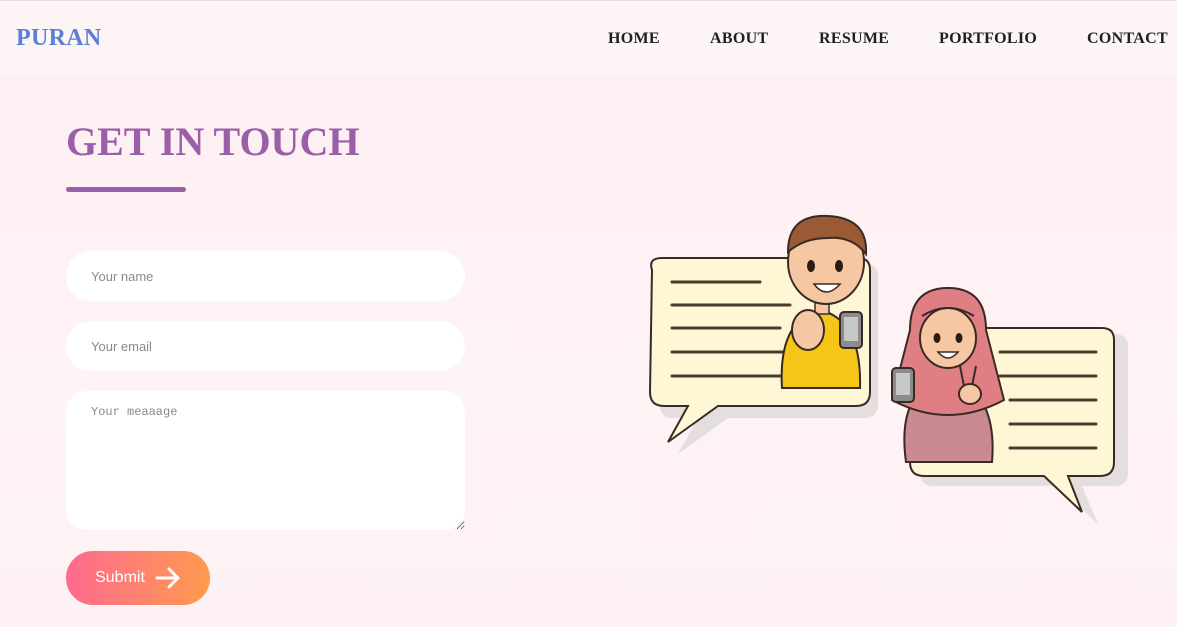 The height and width of the screenshot is (627, 1177). I want to click on submit-button: Submit, so click(138, 578).